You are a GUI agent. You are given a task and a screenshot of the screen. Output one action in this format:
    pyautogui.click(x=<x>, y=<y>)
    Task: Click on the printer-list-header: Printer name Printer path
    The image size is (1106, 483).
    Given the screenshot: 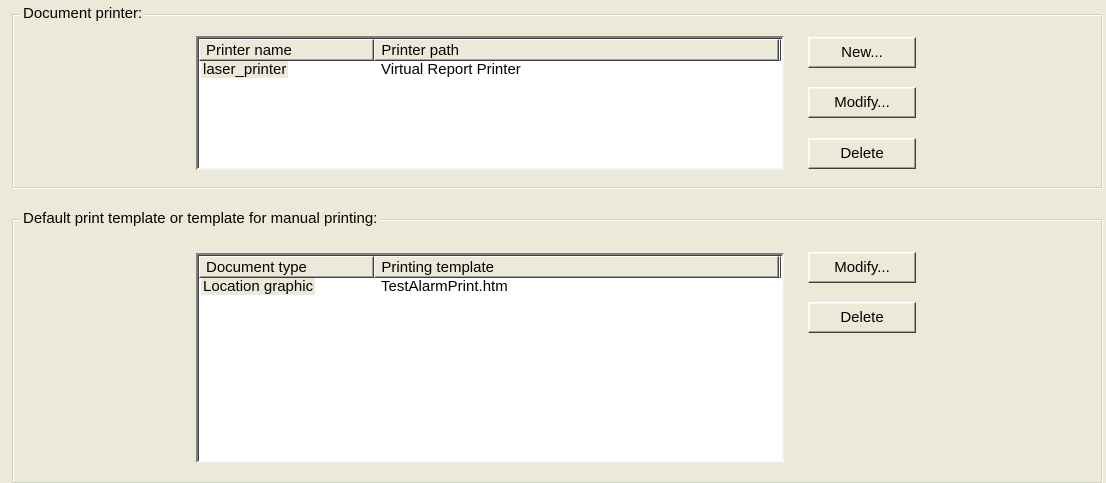 What is the action you would take?
    pyautogui.click(x=490, y=50)
    